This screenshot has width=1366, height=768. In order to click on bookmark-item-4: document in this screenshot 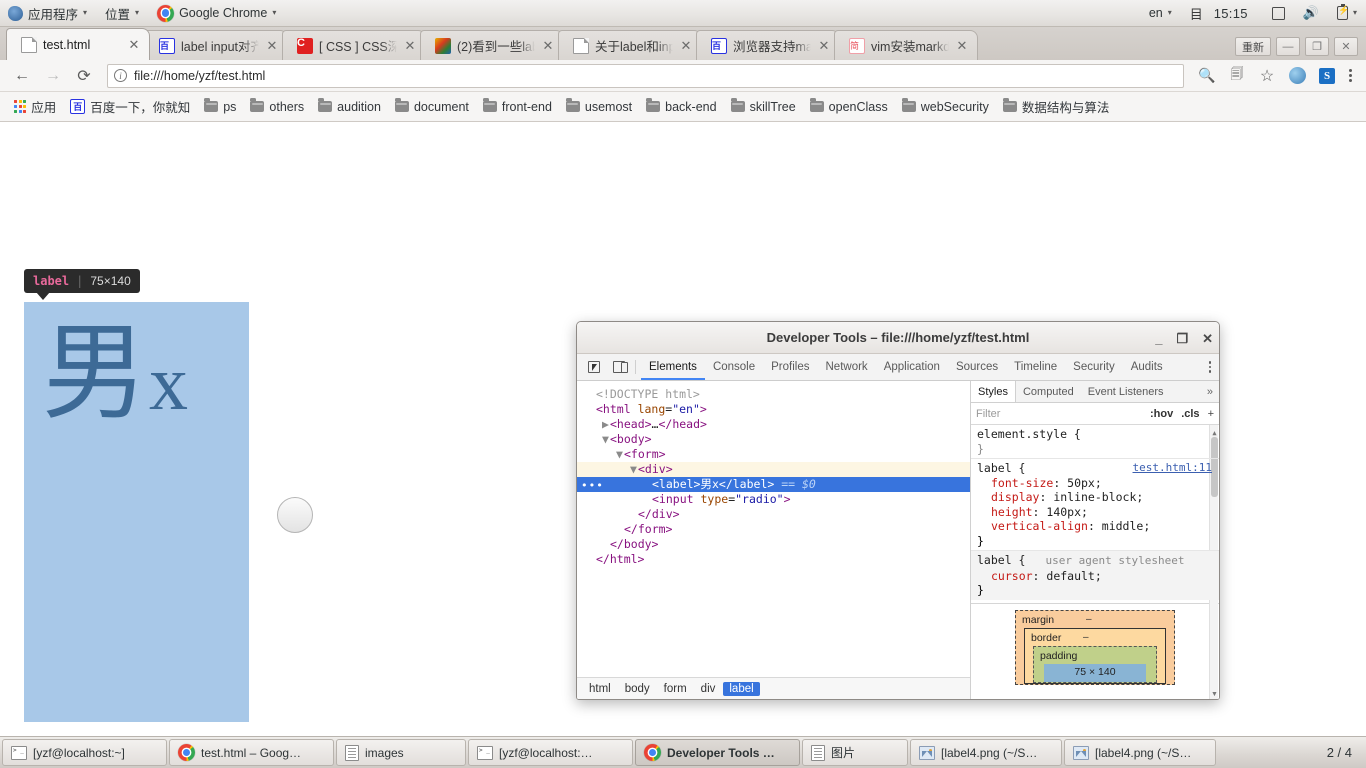, I will do `click(432, 107)`.